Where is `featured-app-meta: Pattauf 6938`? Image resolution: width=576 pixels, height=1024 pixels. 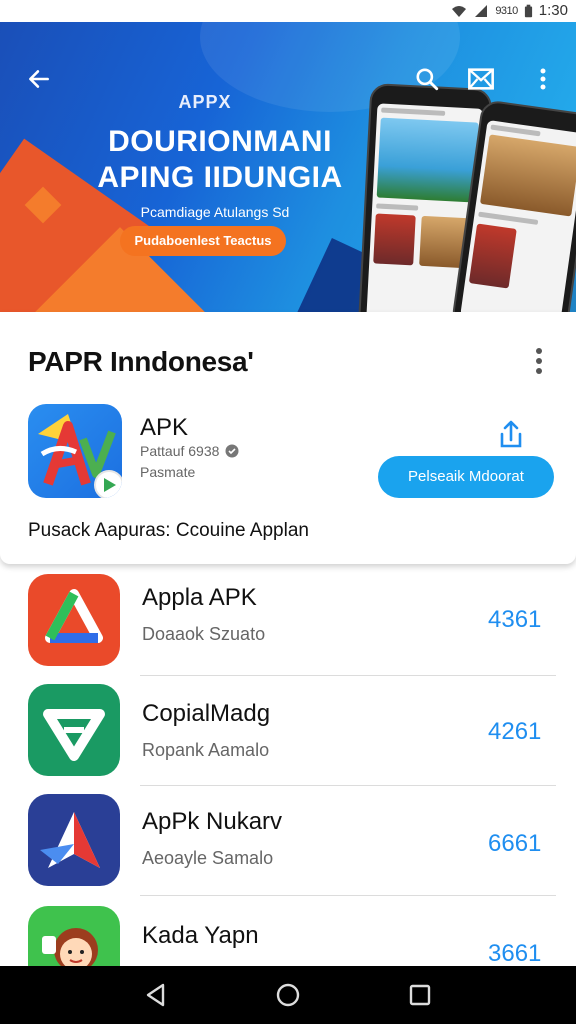
featured-app-meta: Pattauf 6938 is located at coordinates (189, 451).